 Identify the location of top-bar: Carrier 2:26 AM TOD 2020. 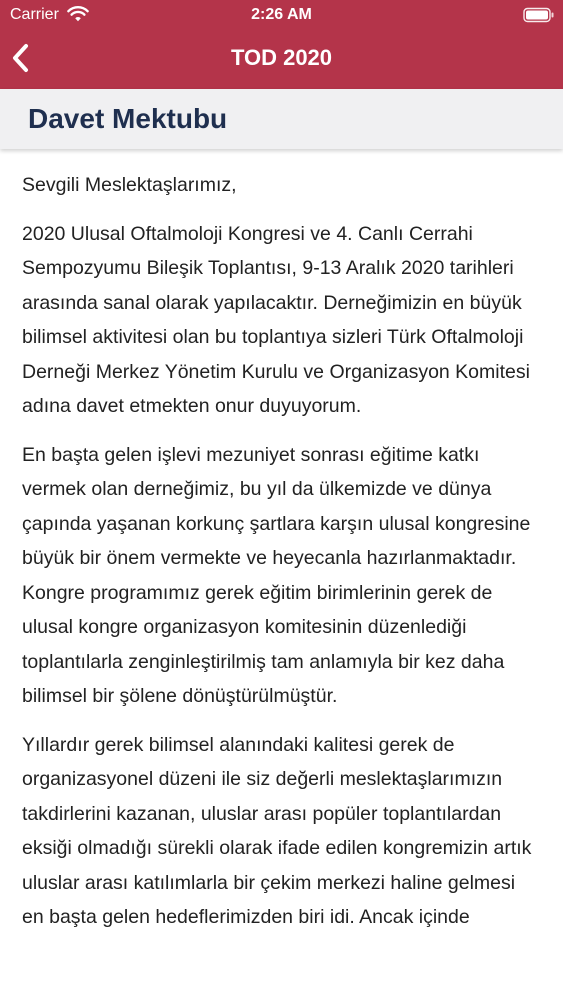
(281, 44).